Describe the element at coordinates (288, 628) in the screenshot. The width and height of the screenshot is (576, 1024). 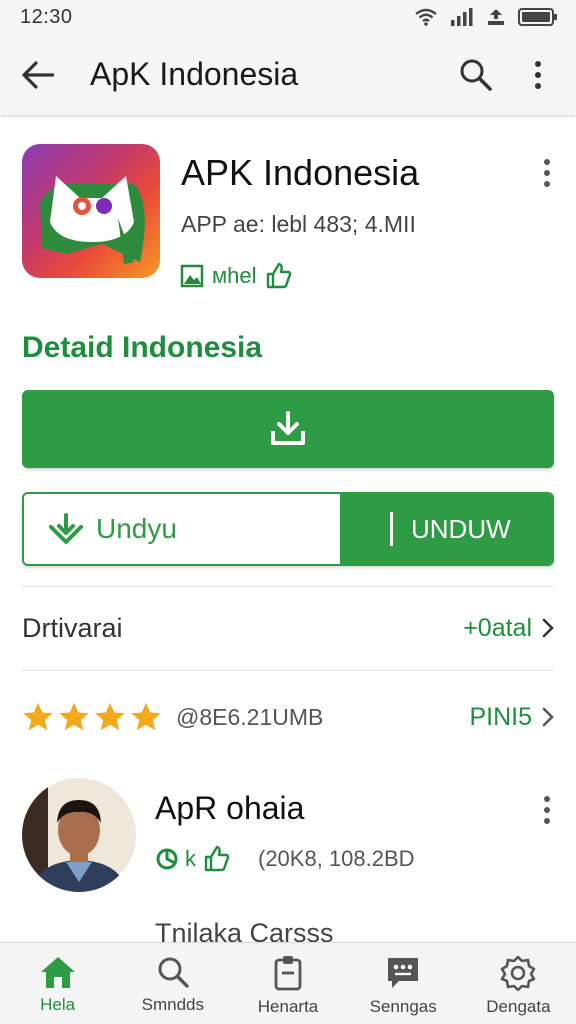
I see `details-row: Drtivarai +0atal` at that location.